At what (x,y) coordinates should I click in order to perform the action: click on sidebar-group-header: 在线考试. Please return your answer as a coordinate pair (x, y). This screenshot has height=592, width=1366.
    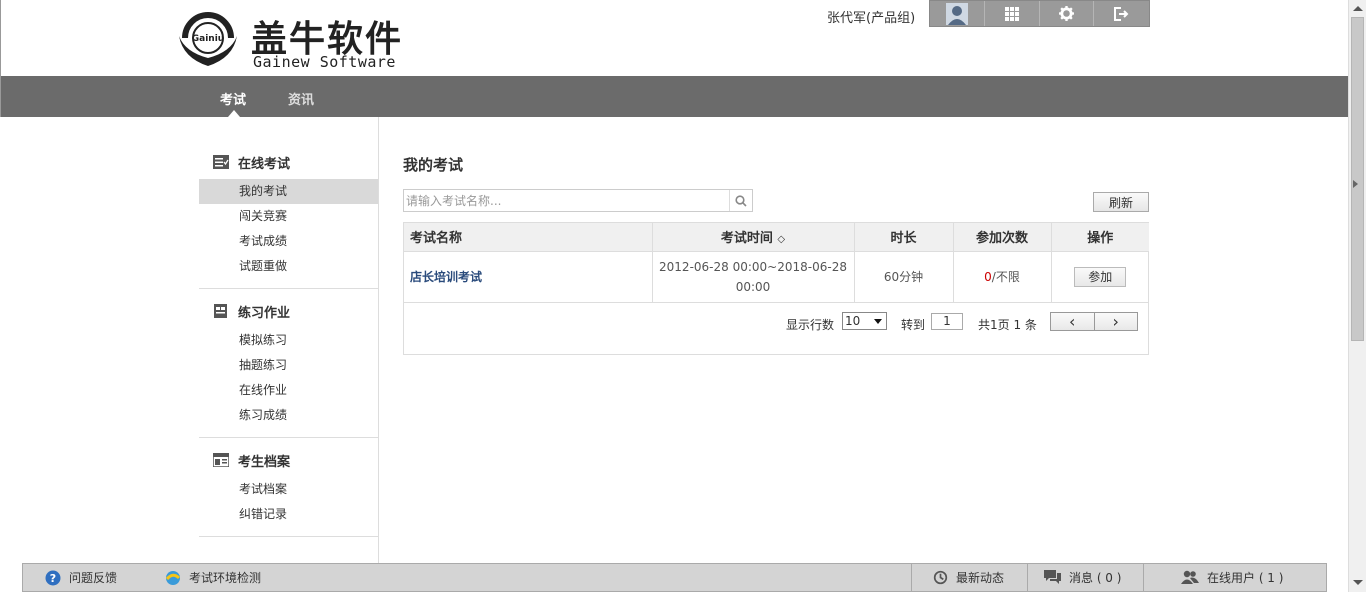
    Looking at the image, I should click on (288, 162).